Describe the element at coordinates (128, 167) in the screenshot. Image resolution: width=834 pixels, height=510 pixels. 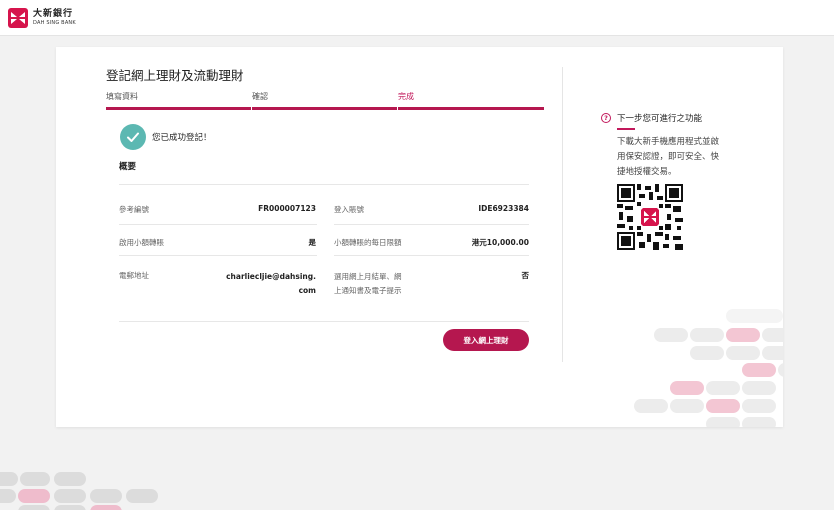
I see `summary-title: 概要` at that location.